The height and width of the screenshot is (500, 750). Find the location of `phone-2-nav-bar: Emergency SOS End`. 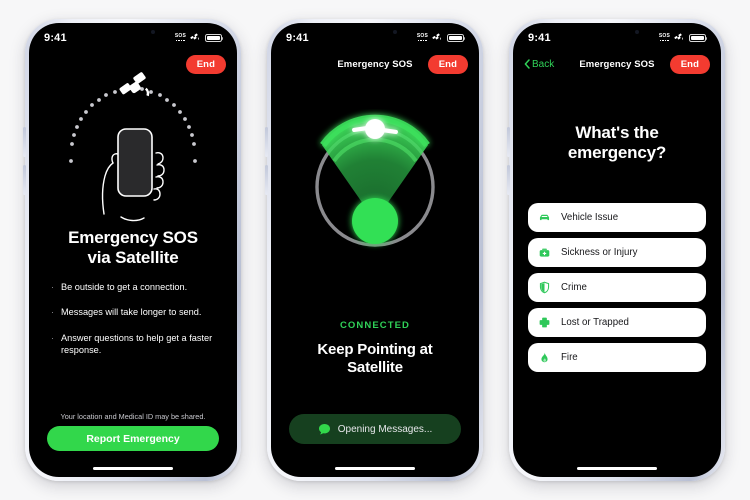

phone-2-nav-bar: Emergency SOS End is located at coordinates (375, 64).